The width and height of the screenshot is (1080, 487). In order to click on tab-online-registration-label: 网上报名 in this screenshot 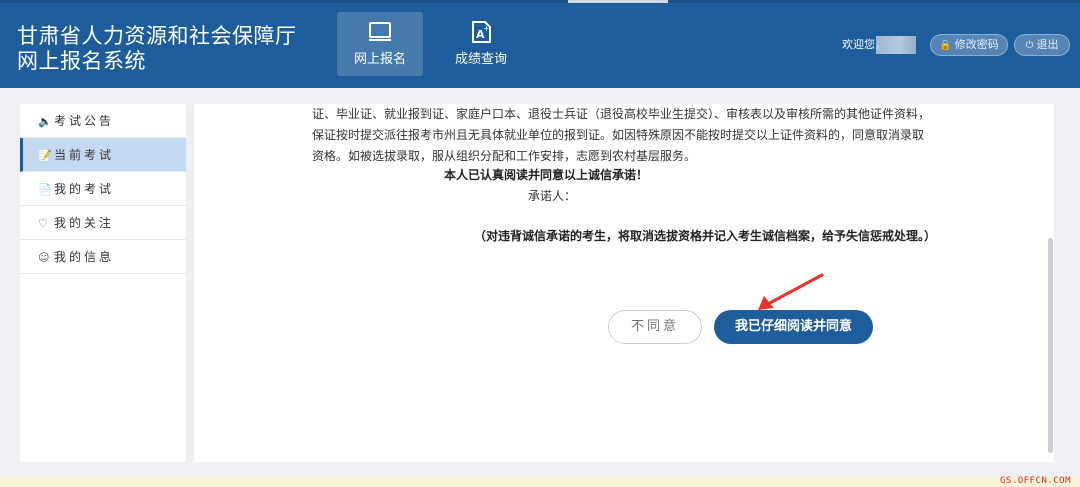, I will do `click(379, 59)`.